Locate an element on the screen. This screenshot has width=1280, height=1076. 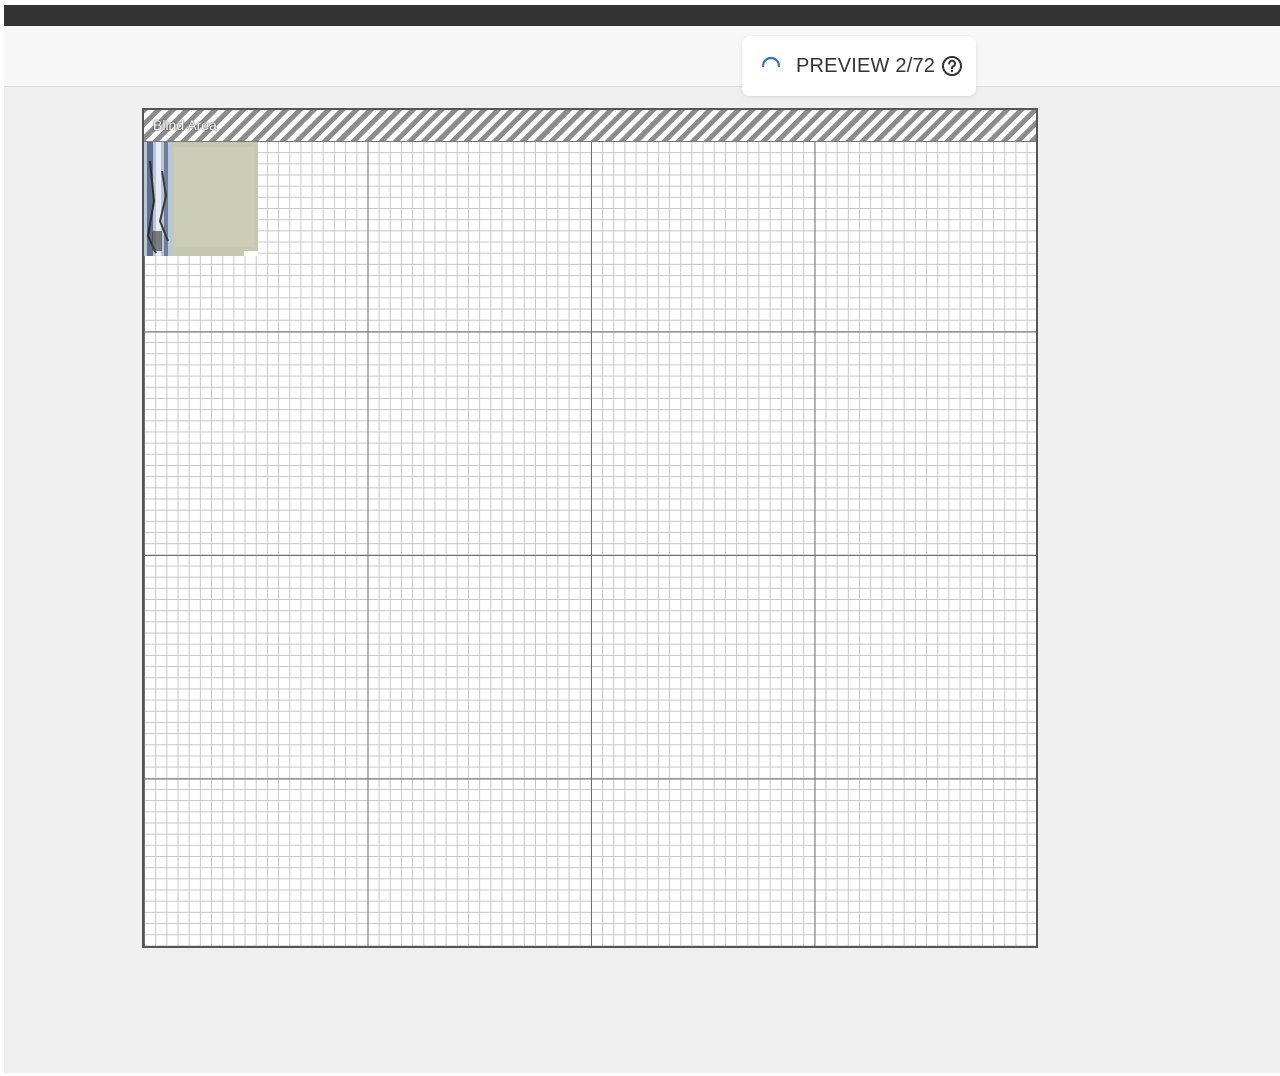
blind-area-label: Blind Area is located at coordinates (185, 125).